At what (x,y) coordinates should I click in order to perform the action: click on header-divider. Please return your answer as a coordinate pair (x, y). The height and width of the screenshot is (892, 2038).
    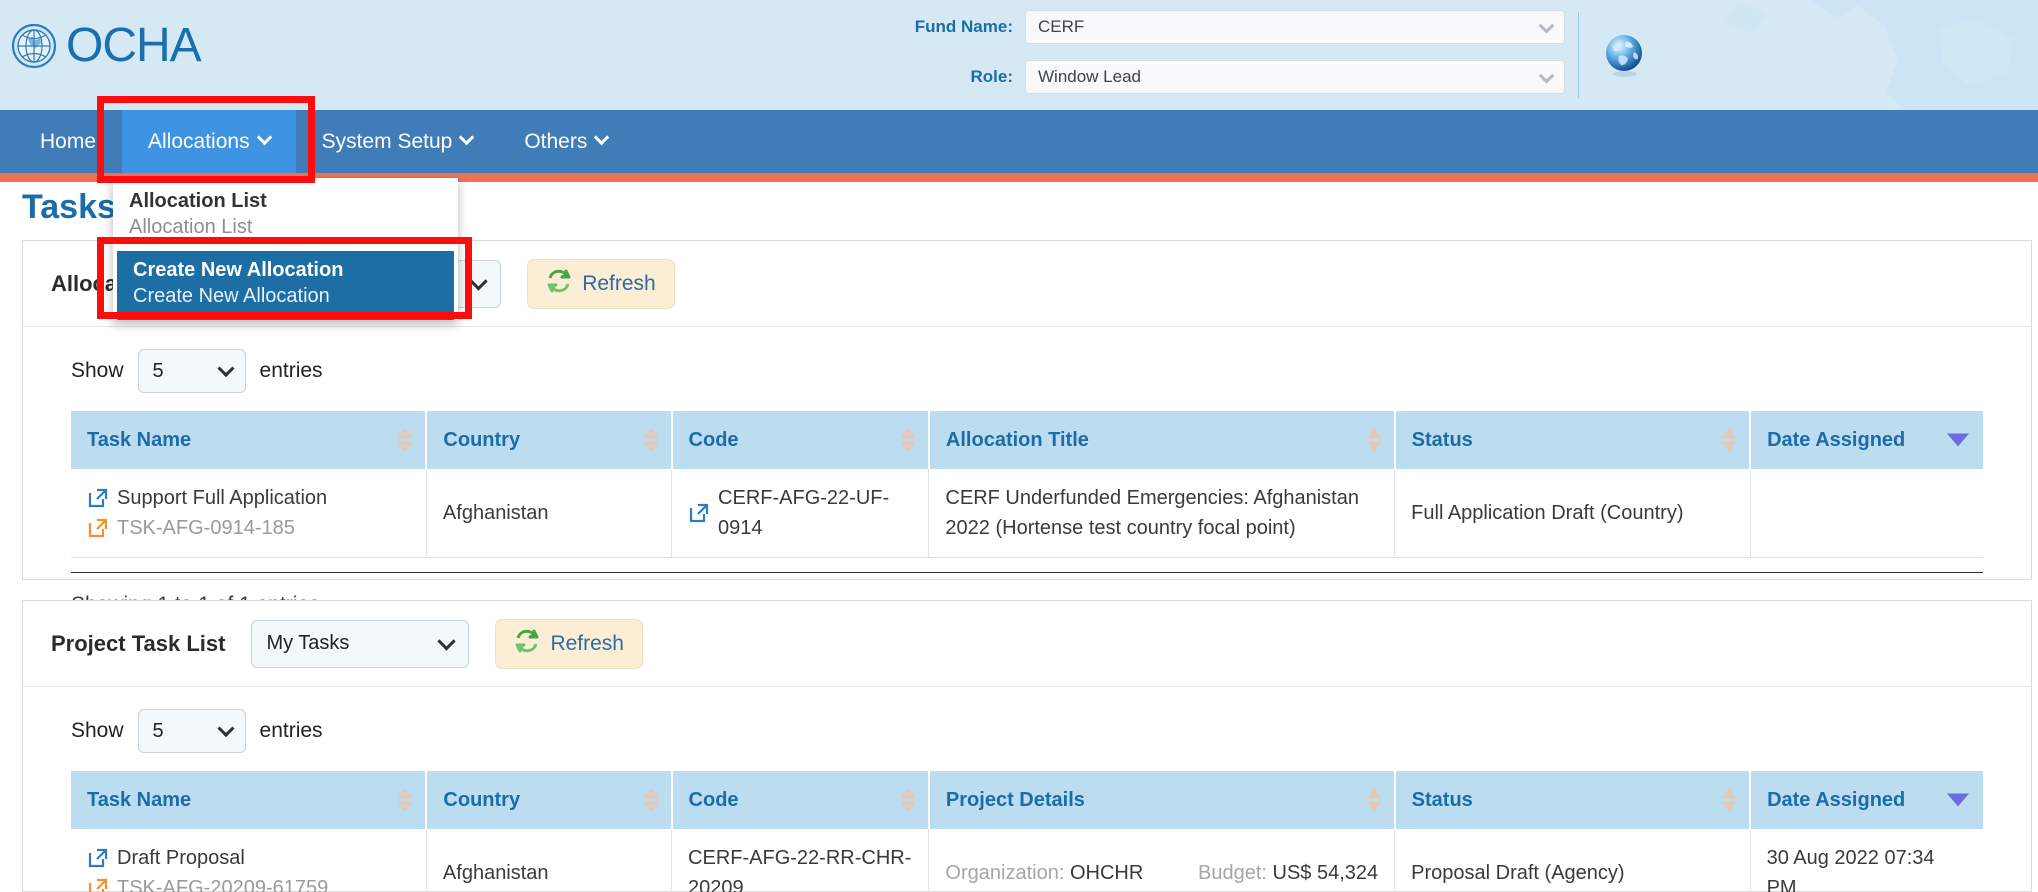
    Looking at the image, I should click on (1578, 55).